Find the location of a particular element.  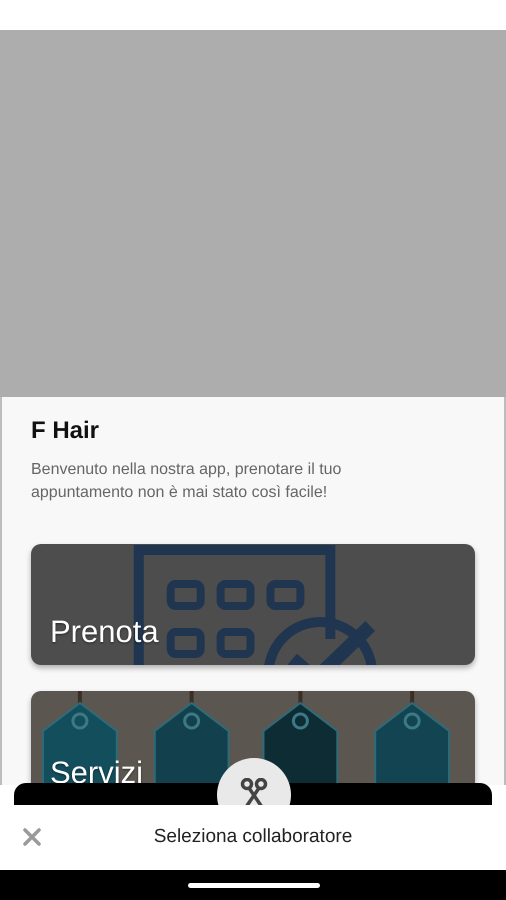

welcome-text: Benvenuto nella nostra app, prenotare il tuo appuntamento non è mai stato così facile! is located at coordinates (186, 481).